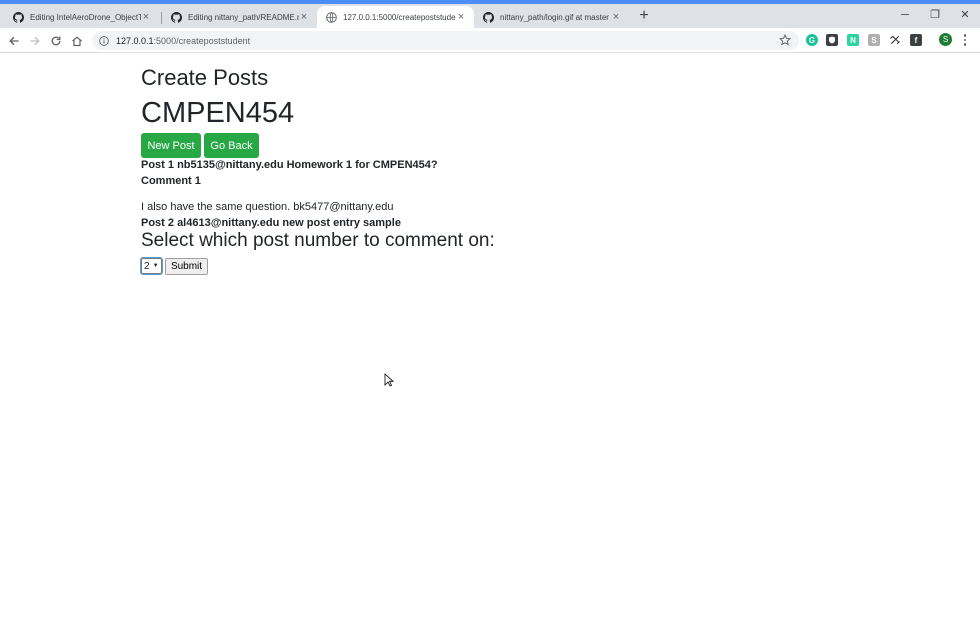 The height and width of the screenshot is (630, 980). I want to click on forward-arrow-icon, so click(35, 41).